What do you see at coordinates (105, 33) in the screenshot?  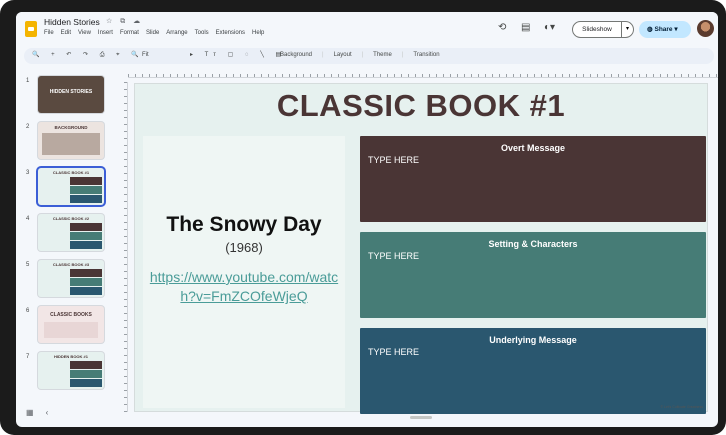 I see `menu-insert: Insert` at bounding box center [105, 33].